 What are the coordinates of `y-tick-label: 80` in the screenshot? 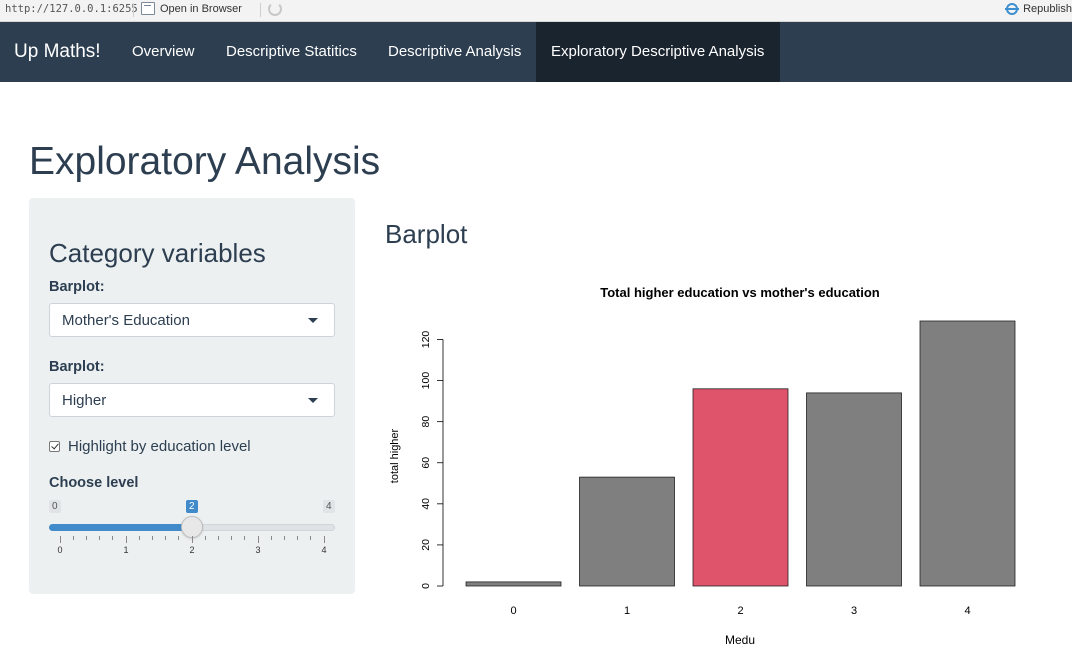 It's located at (426, 422).